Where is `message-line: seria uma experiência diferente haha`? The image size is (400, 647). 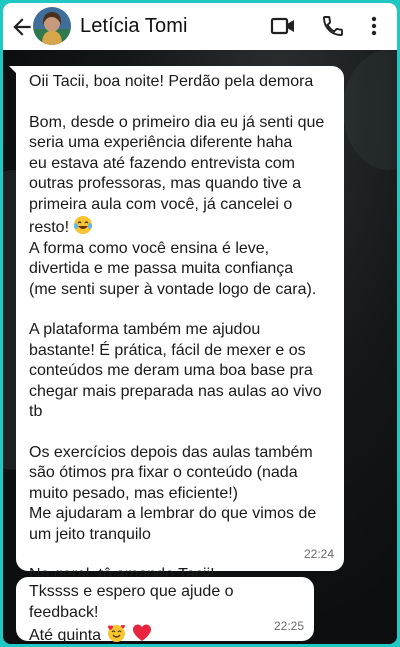 message-line: seria uma experiência diferente haha is located at coordinates (161, 142).